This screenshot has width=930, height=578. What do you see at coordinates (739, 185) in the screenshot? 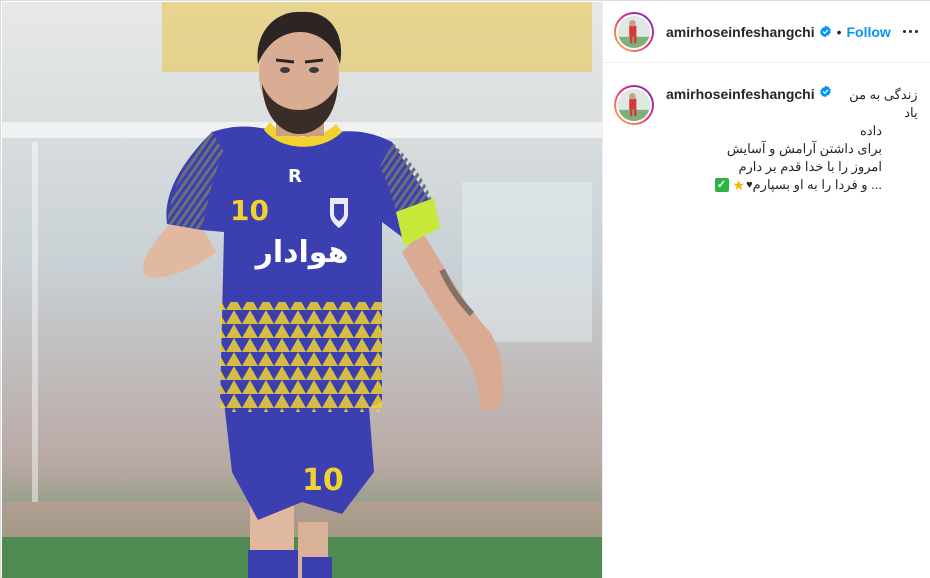
I see `star-emoji-icon: ★` at bounding box center [739, 185].